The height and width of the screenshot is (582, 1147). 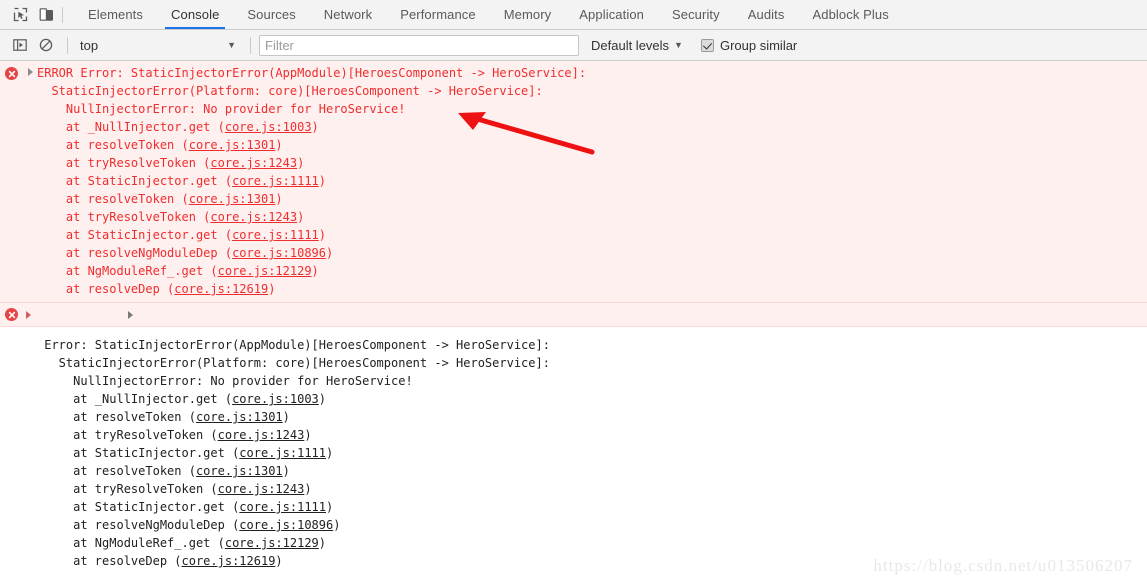 What do you see at coordinates (696, 14) in the screenshot?
I see `tab-security: Security` at bounding box center [696, 14].